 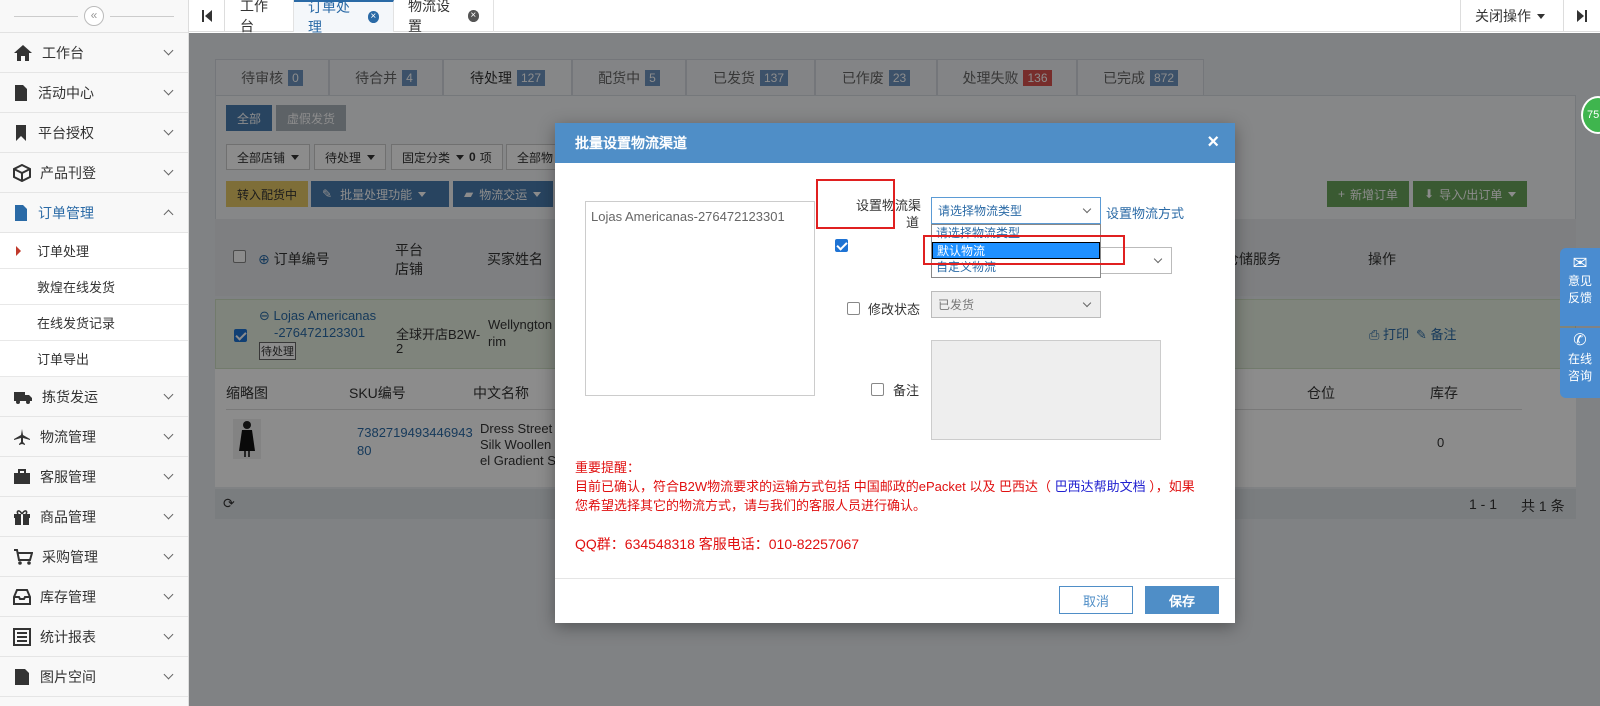 What do you see at coordinates (68, 172) in the screenshot?
I see `sidebar-item-label: 产品刊登` at bounding box center [68, 172].